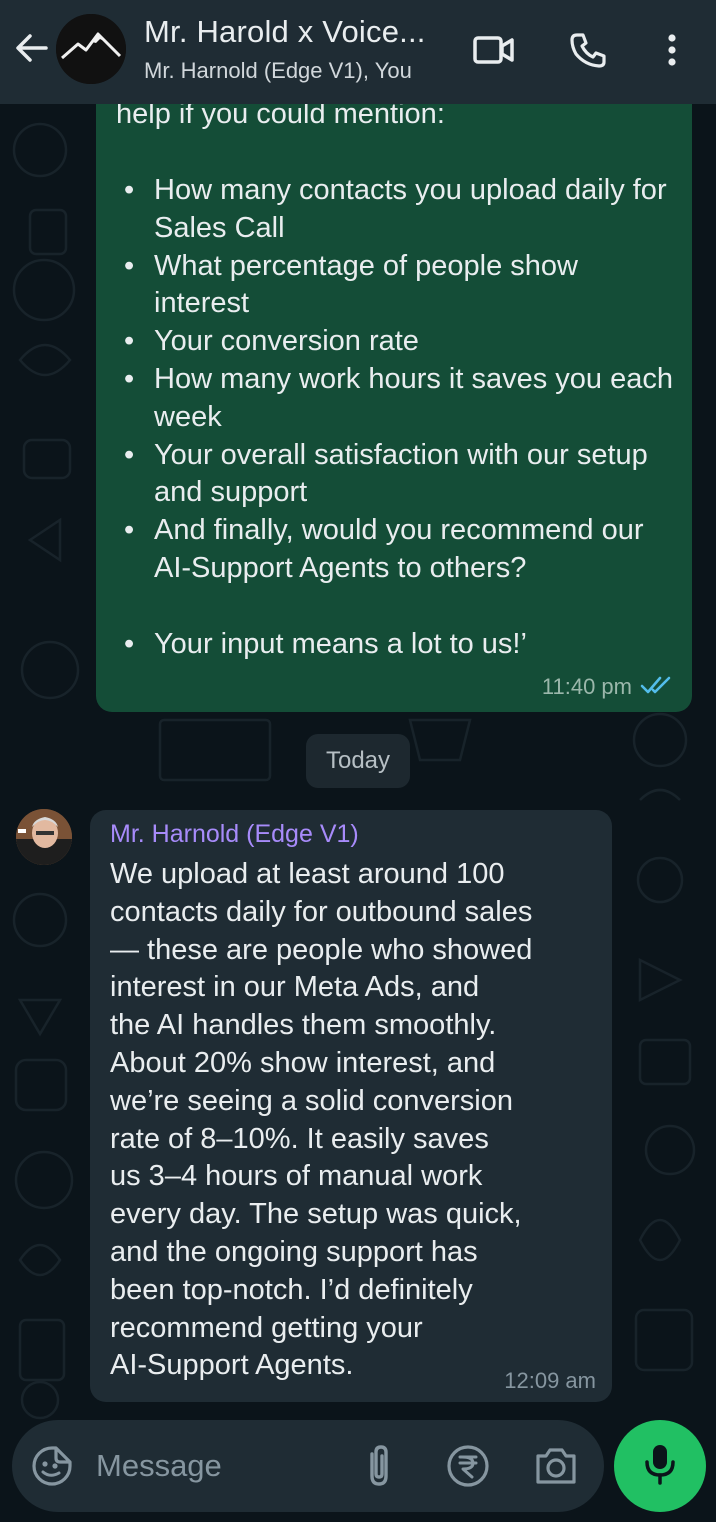 The image size is (716, 1522). What do you see at coordinates (307, 874) in the screenshot?
I see `message-line: We upload at least around 100` at bounding box center [307, 874].